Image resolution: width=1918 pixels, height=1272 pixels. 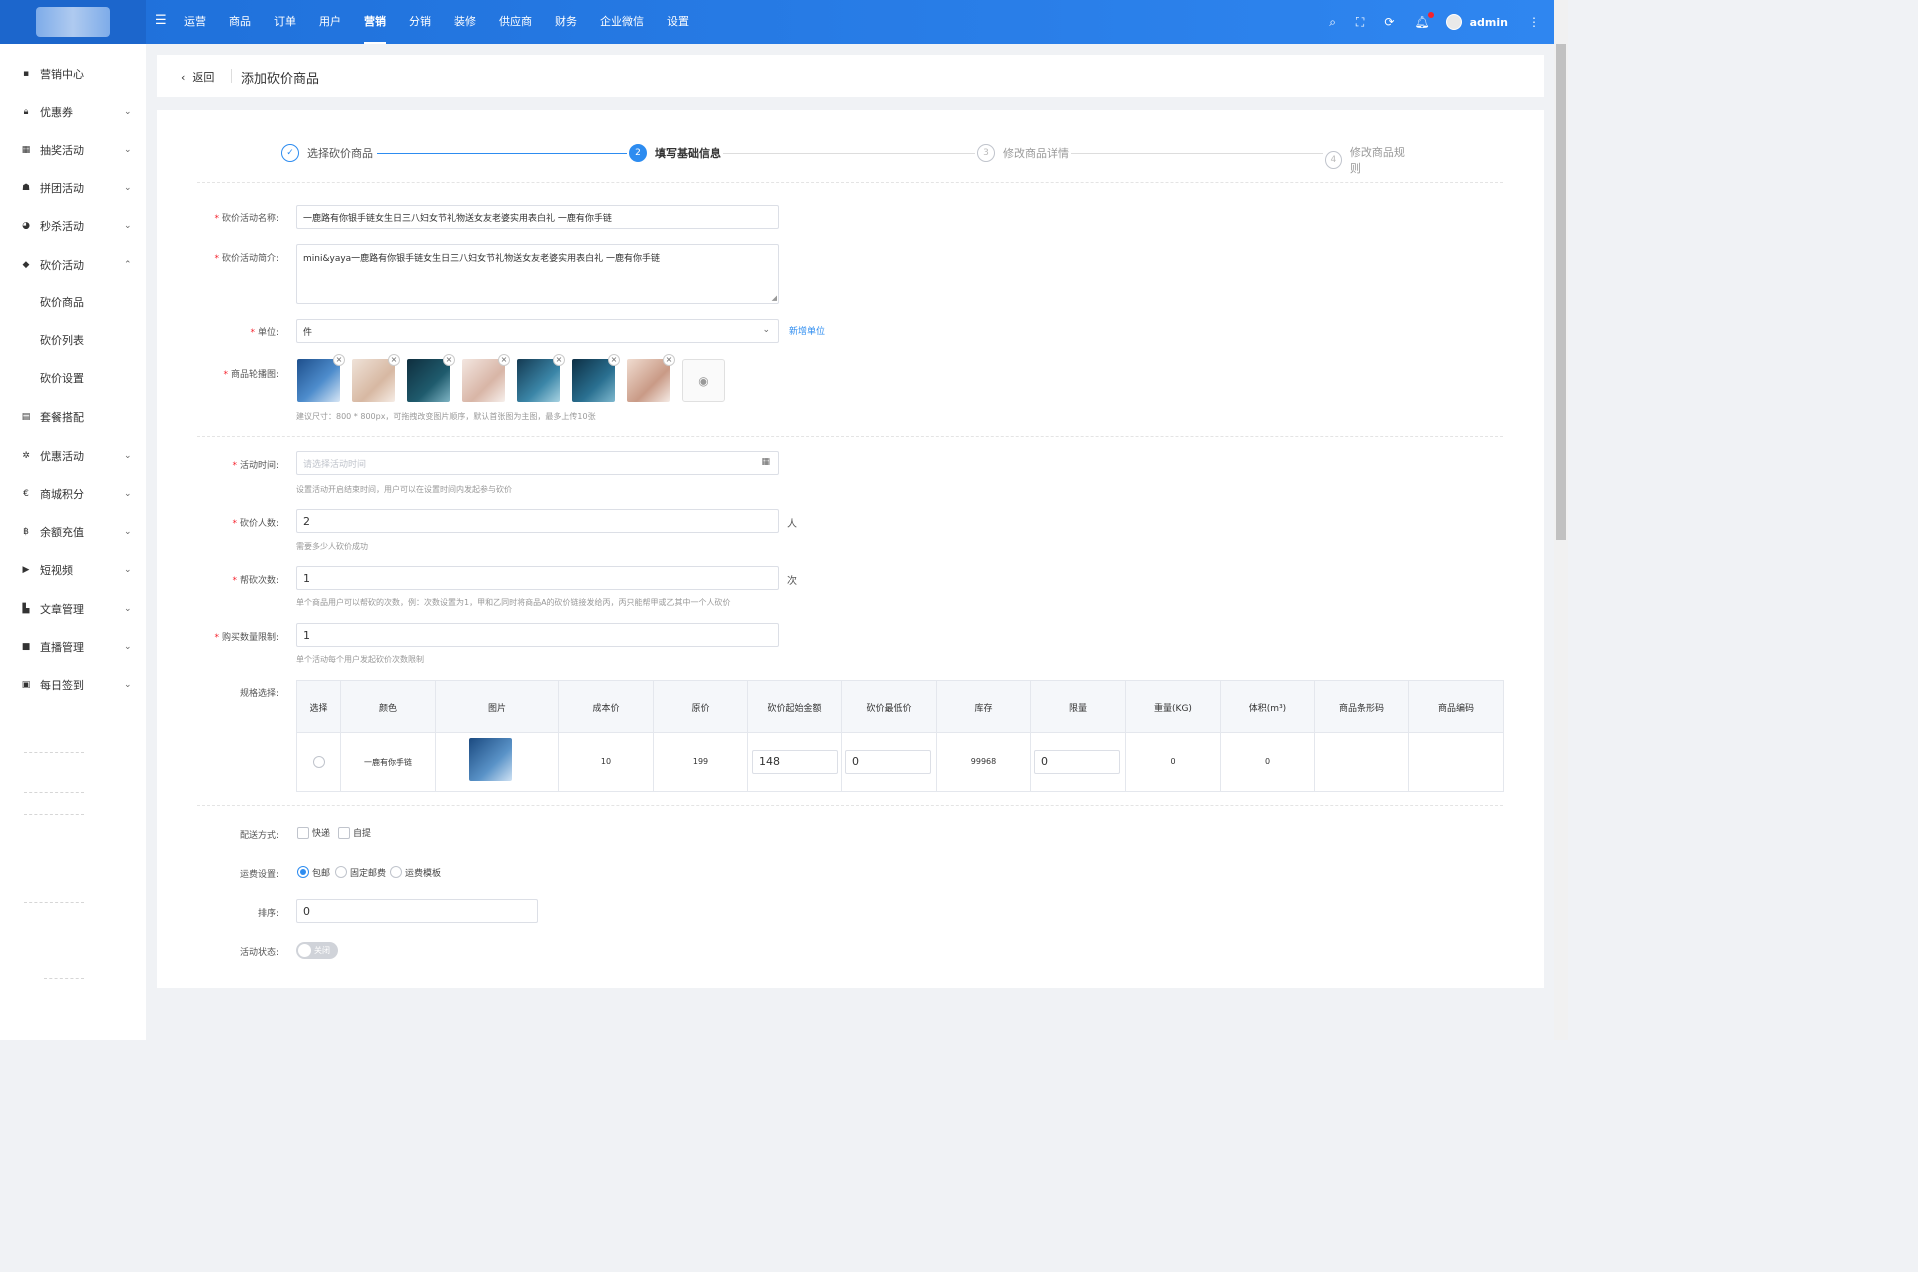 I want to click on start-price-input: 148, so click(x=795, y=762).